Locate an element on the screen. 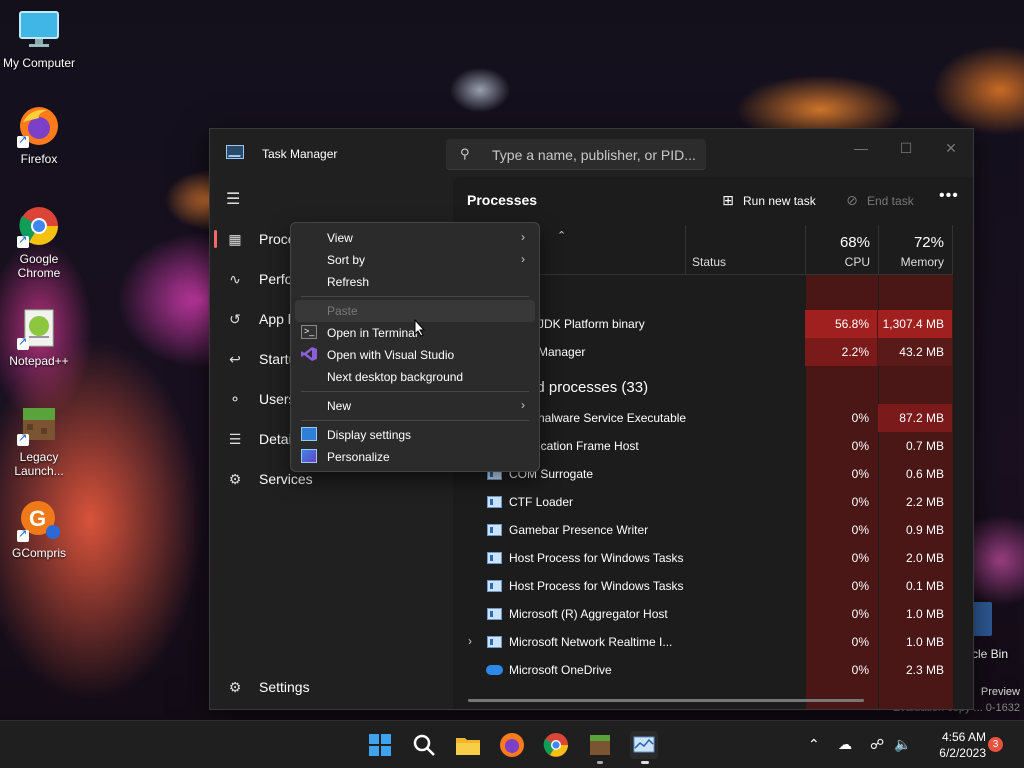 This screenshot has height=768, width=1024. processes-grid-icon: ▦ is located at coordinates (235, 239).